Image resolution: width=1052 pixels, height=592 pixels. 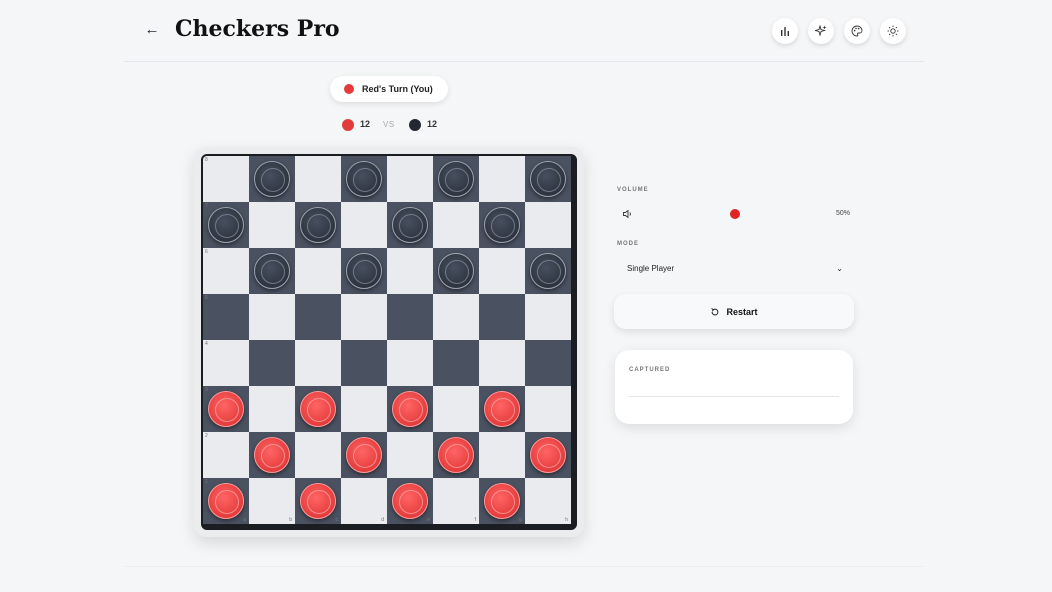 I want to click on board-square-e3, so click(x=410, y=409).